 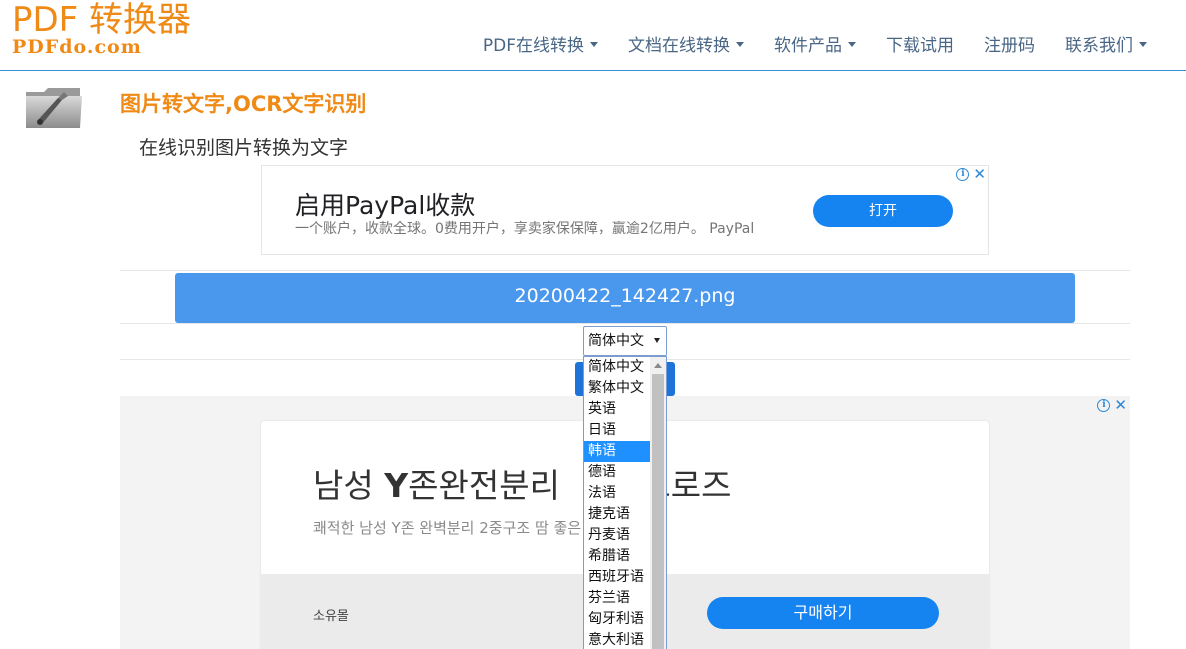 I want to click on ad-description: 쾌적한 남성 Y존 완벽분리 2중구조 땀 좋은 드로즈, so click(x=470, y=528).